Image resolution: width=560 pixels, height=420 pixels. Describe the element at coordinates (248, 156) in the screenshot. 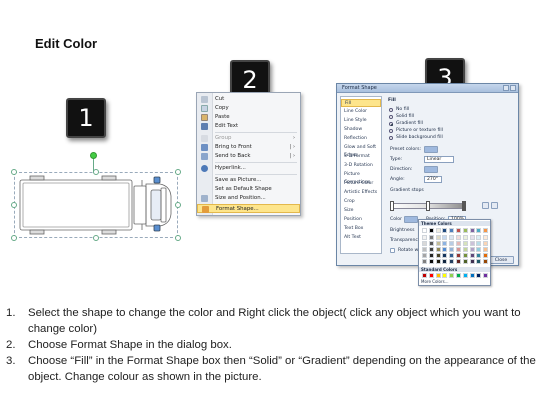

I see `menu-item-send-to-back: Send to Back | ›` at that location.